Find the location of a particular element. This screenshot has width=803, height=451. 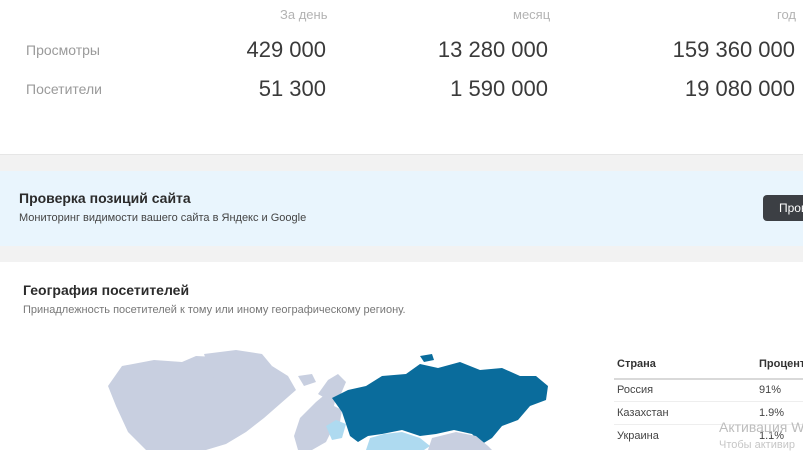

activation-watermark: Активация W is located at coordinates (761, 427).